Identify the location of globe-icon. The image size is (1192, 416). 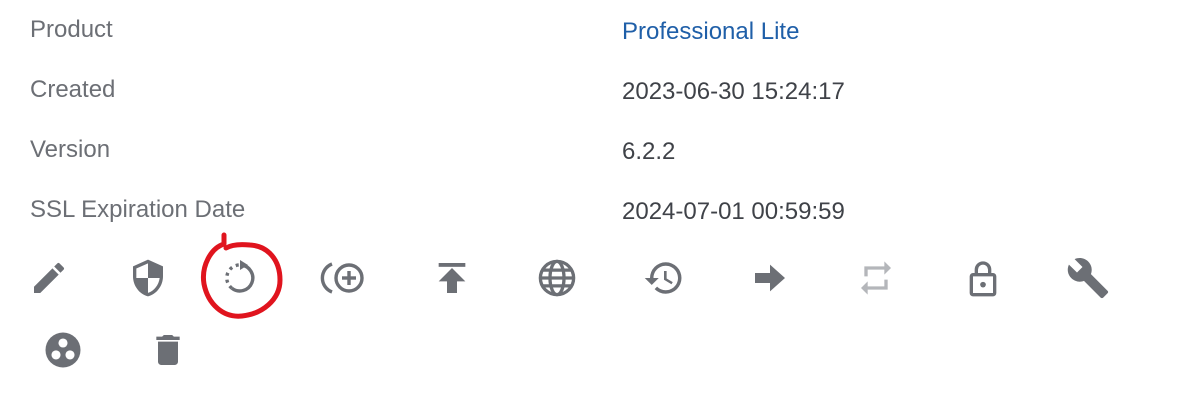
(557, 278).